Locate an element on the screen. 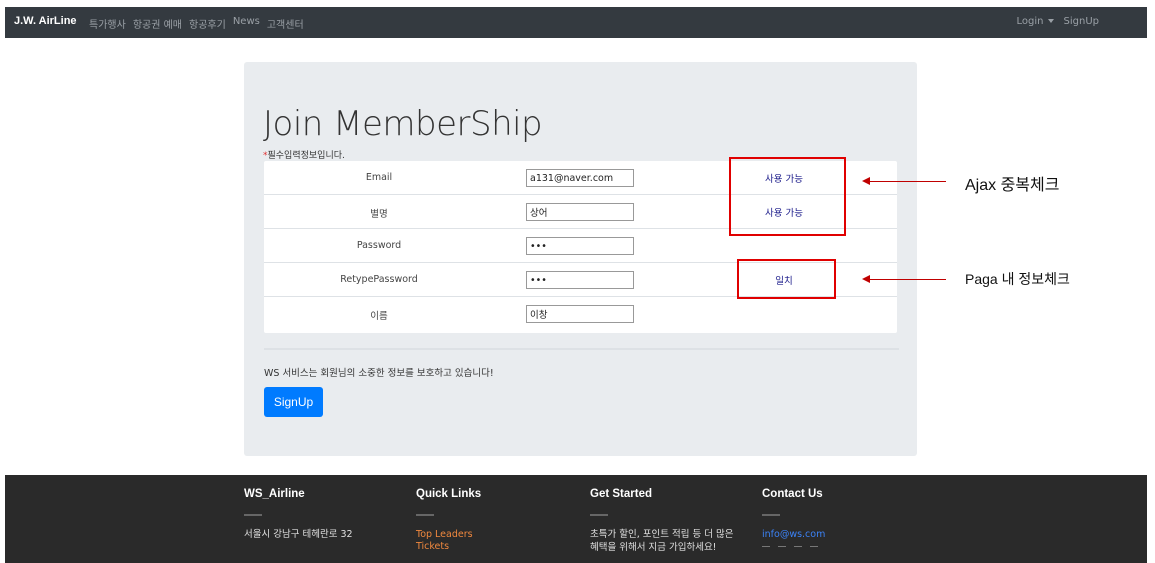 This screenshot has height=563, width=1155. retype-password-label: RetypePassword is located at coordinates (379, 279).